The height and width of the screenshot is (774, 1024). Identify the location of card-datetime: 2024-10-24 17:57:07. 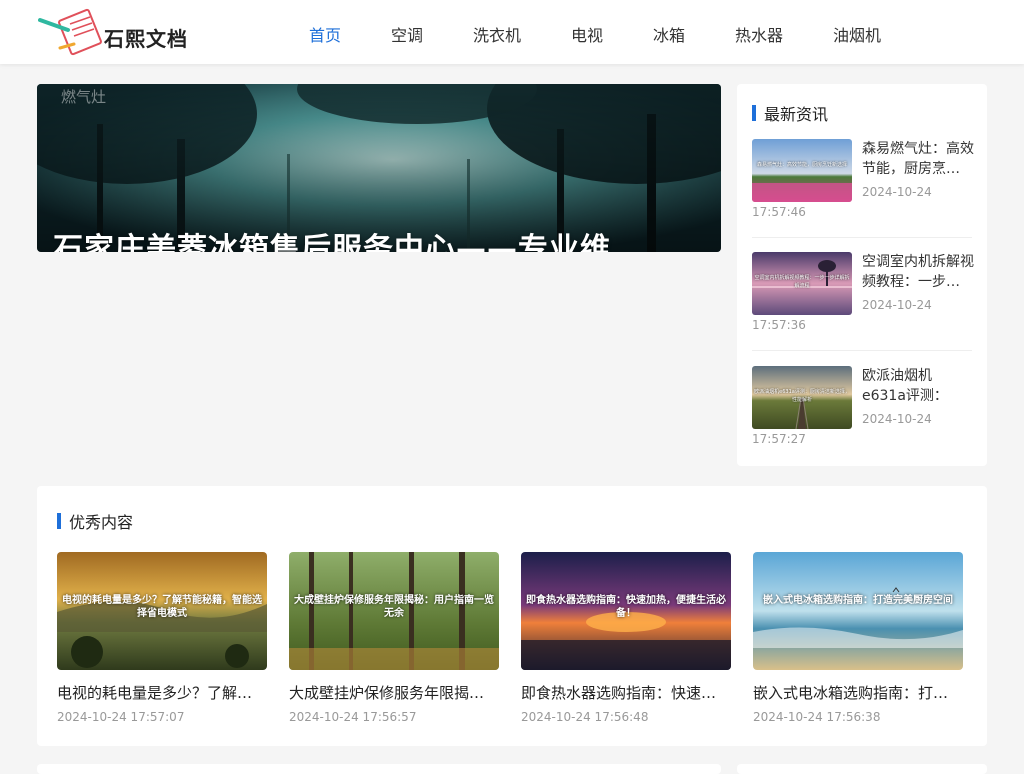
(121, 717).